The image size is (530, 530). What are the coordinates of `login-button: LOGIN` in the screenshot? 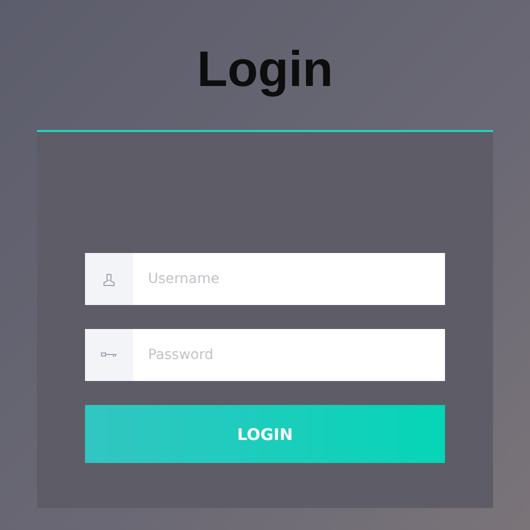 It's located at (265, 434).